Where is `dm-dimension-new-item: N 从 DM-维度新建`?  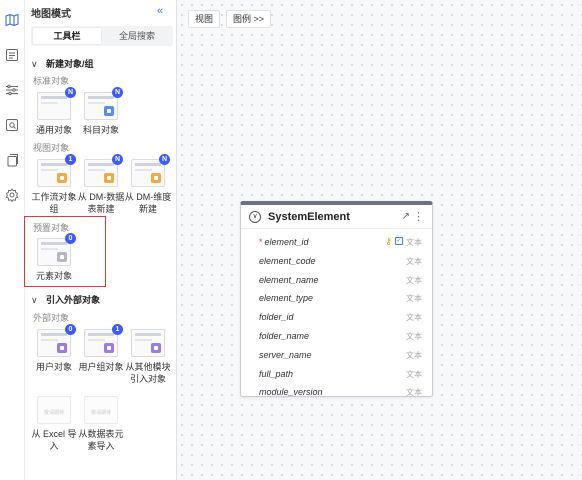
dm-dimension-new-item: N 从 DM-维度新建 is located at coordinates (148, 184).